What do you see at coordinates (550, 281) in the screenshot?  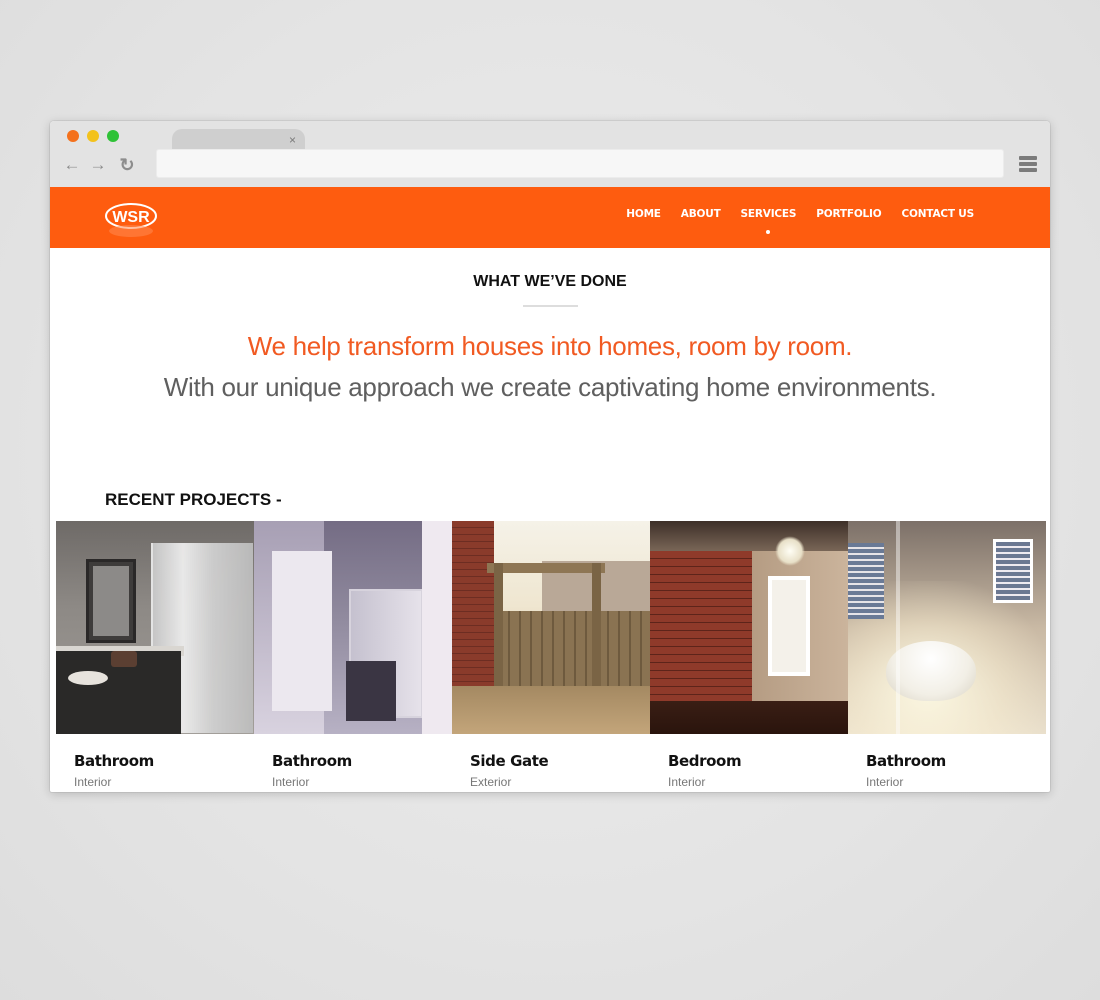 I see `section-title: WHAT WE’VE DONE` at bounding box center [550, 281].